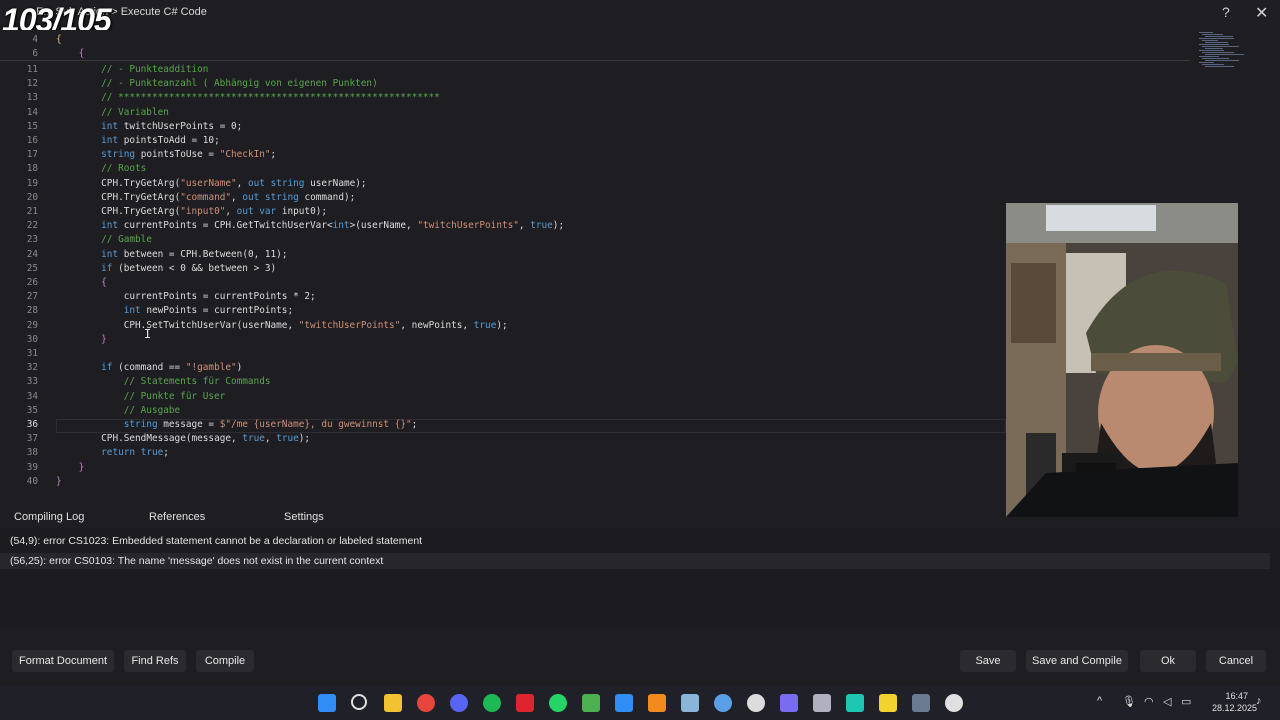 The height and width of the screenshot is (720, 1280). I want to click on search-icon, so click(359, 702).